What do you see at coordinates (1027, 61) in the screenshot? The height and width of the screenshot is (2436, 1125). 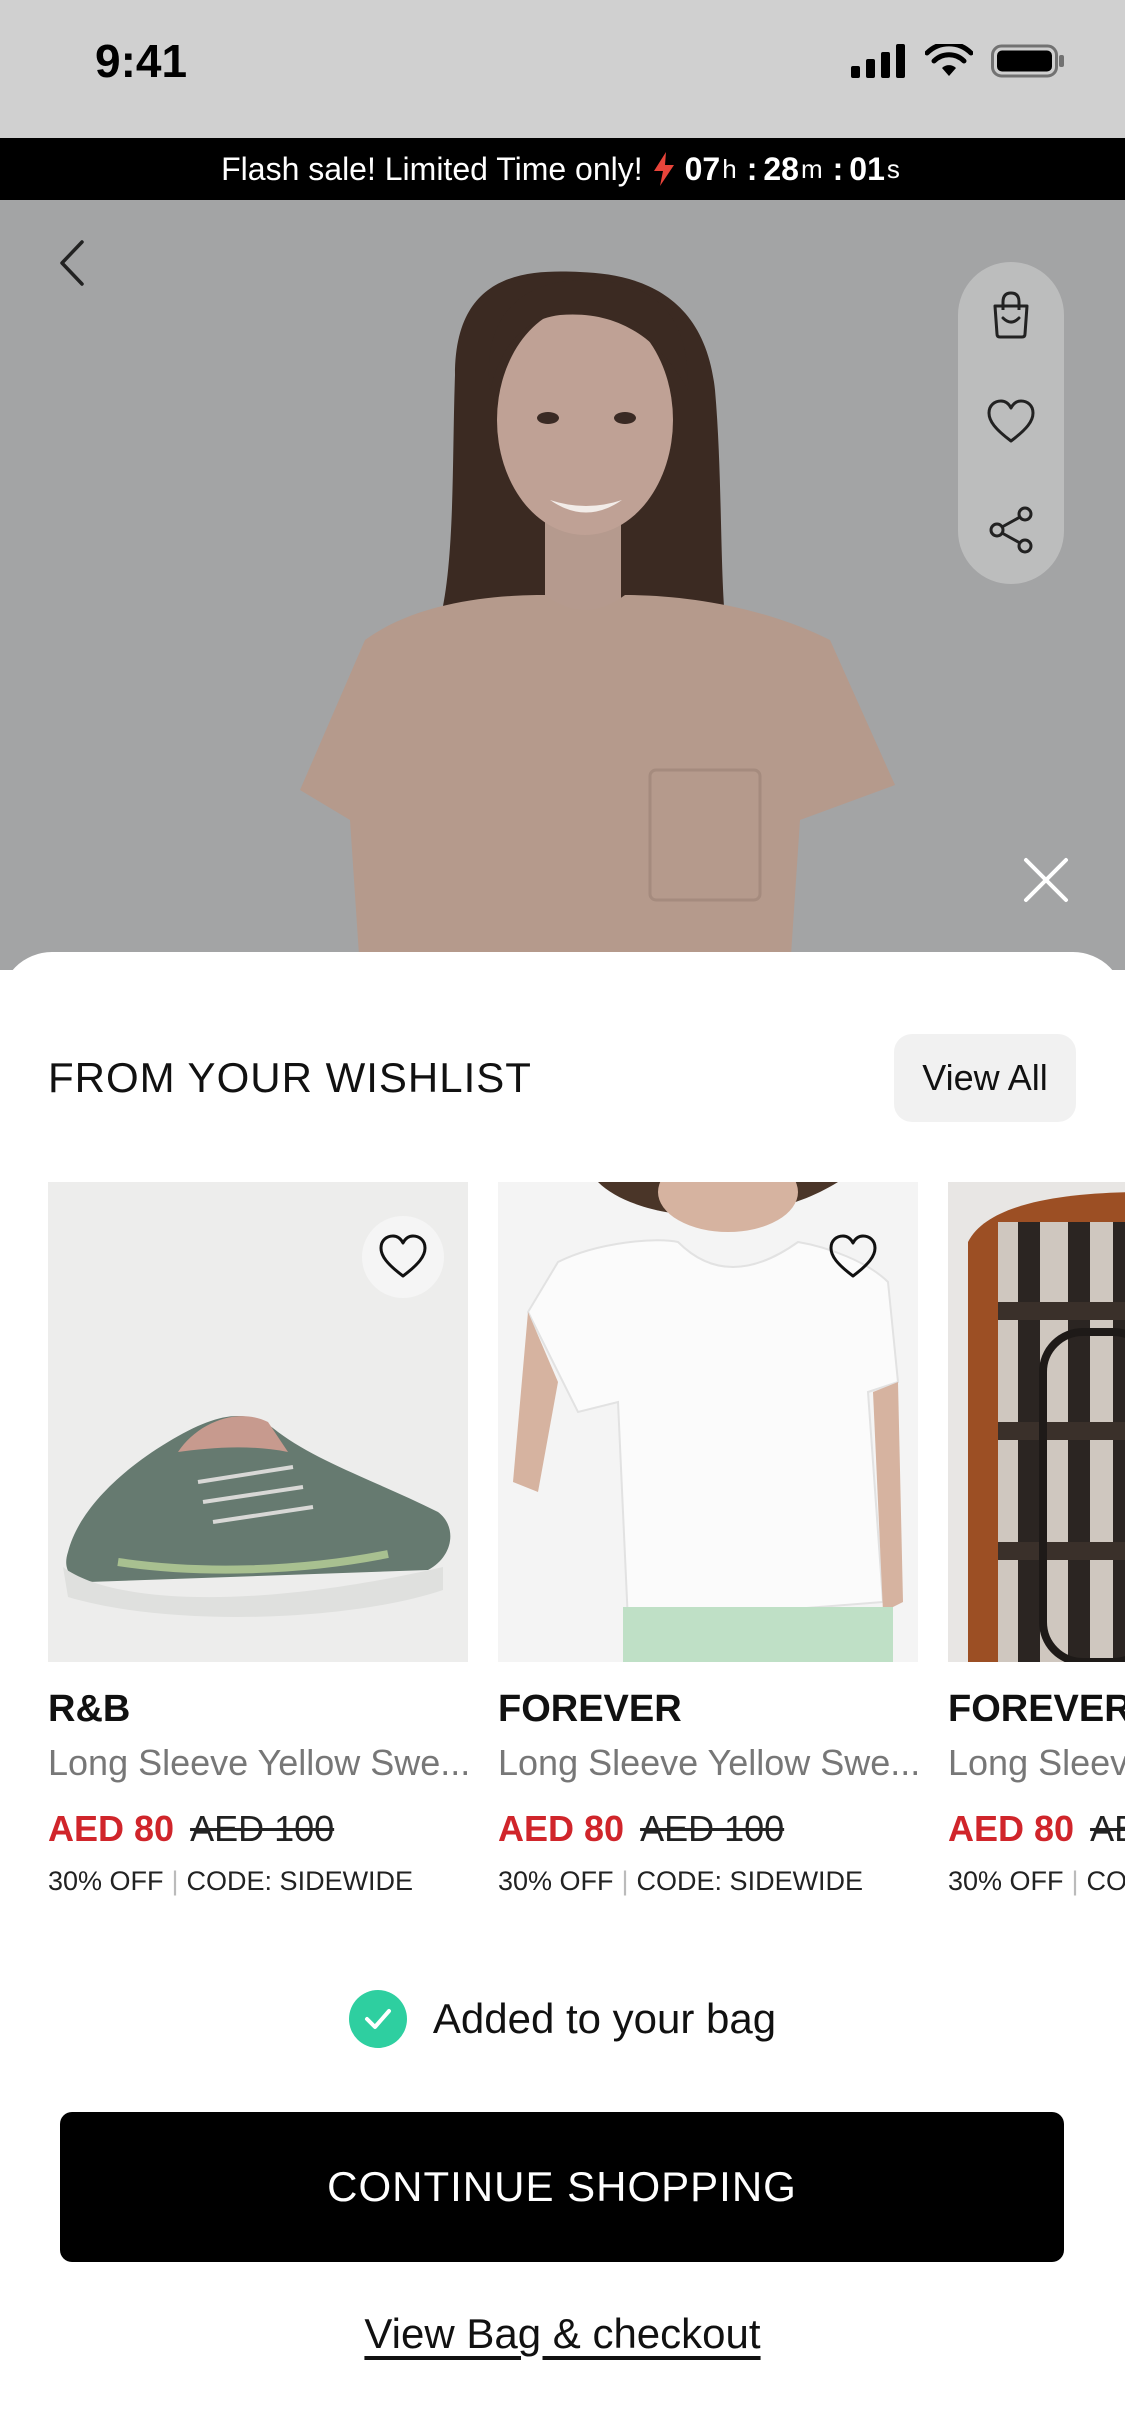 I see `battery-icon` at bounding box center [1027, 61].